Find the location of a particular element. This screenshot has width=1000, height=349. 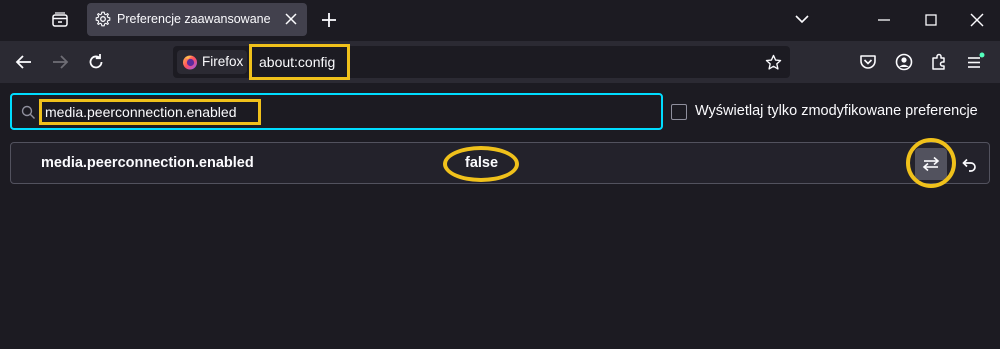

value-annotation-circle is located at coordinates (481, 164).